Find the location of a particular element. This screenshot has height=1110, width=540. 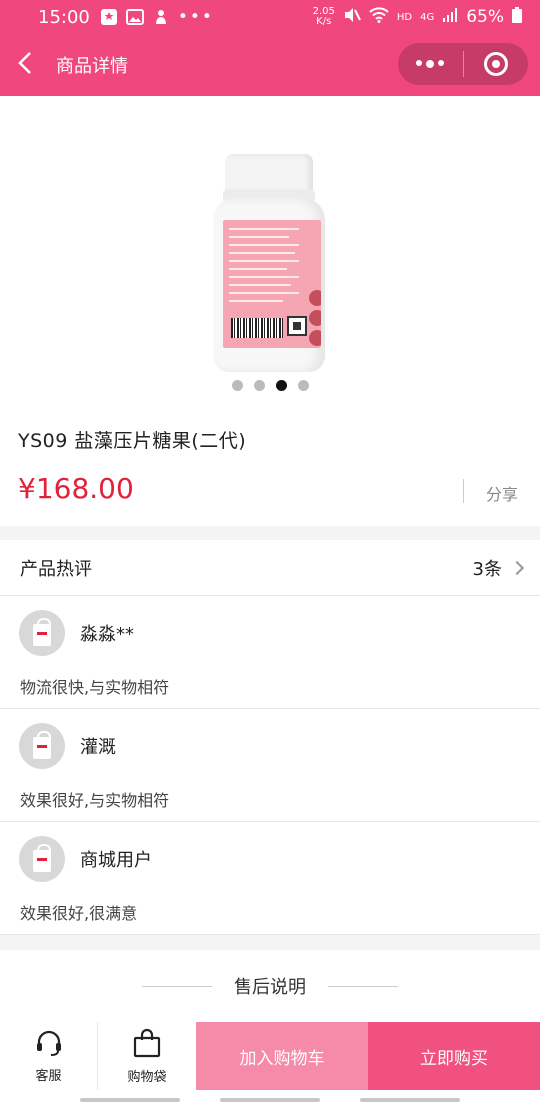

reviews-header: 产品热评 3条 is located at coordinates (270, 568).